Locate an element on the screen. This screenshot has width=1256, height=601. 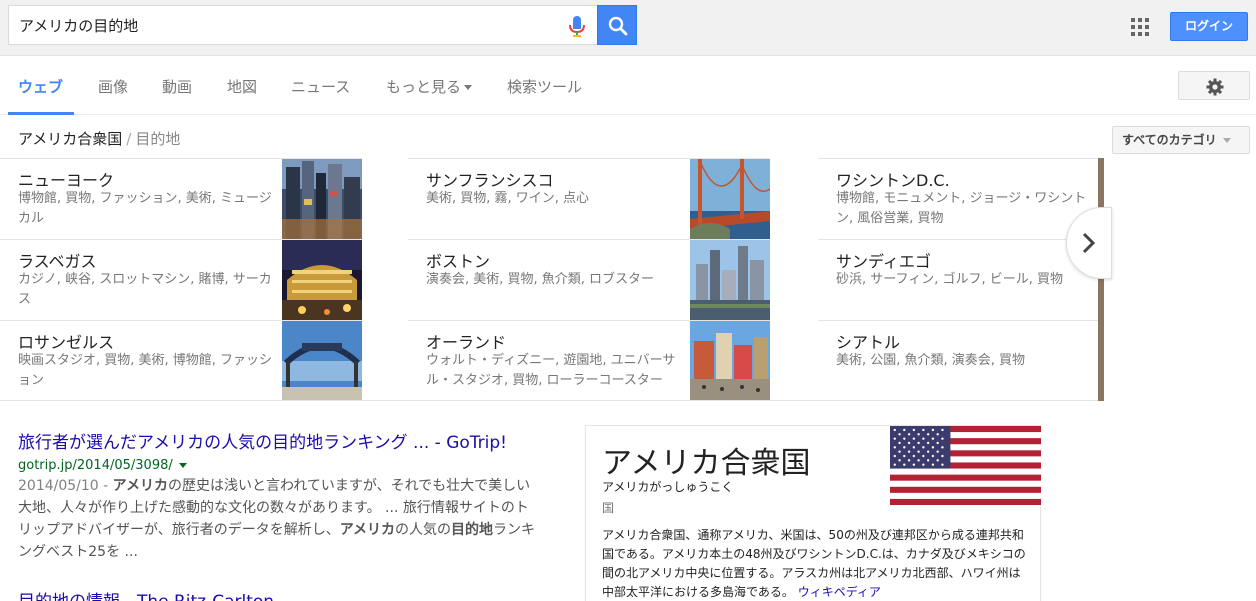
search-input: アメリカの目的地 is located at coordinates (302, 25).